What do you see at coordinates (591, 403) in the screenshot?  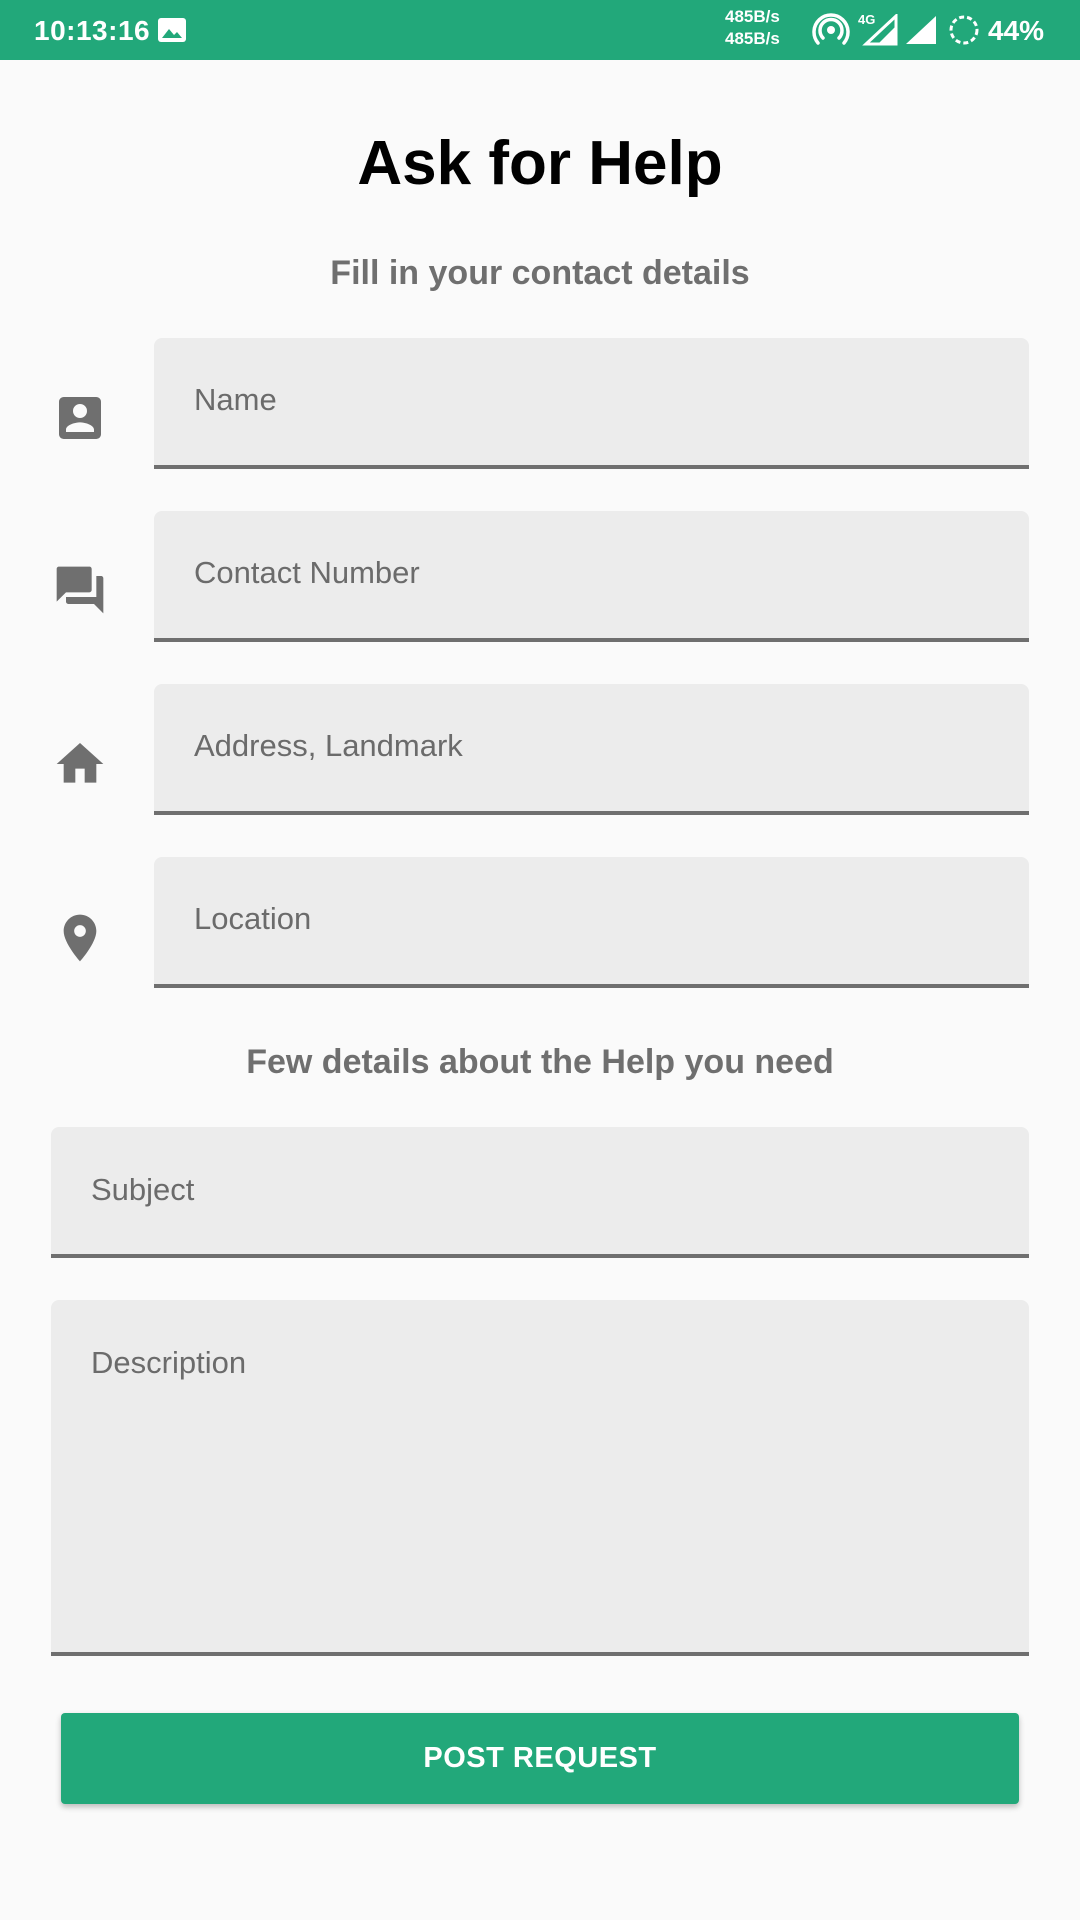 I see `name-field: Name` at bounding box center [591, 403].